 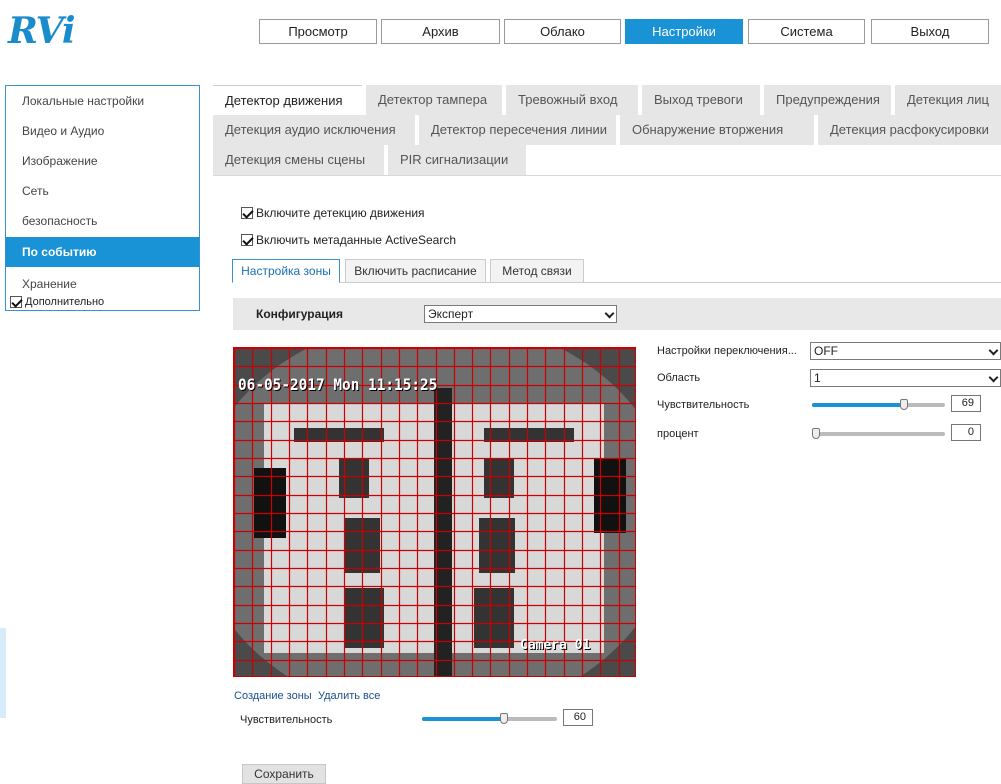 What do you see at coordinates (555, 645) in the screenshot?
I see `video-camera-name: Camera 01` at bounding box center [555, 645].